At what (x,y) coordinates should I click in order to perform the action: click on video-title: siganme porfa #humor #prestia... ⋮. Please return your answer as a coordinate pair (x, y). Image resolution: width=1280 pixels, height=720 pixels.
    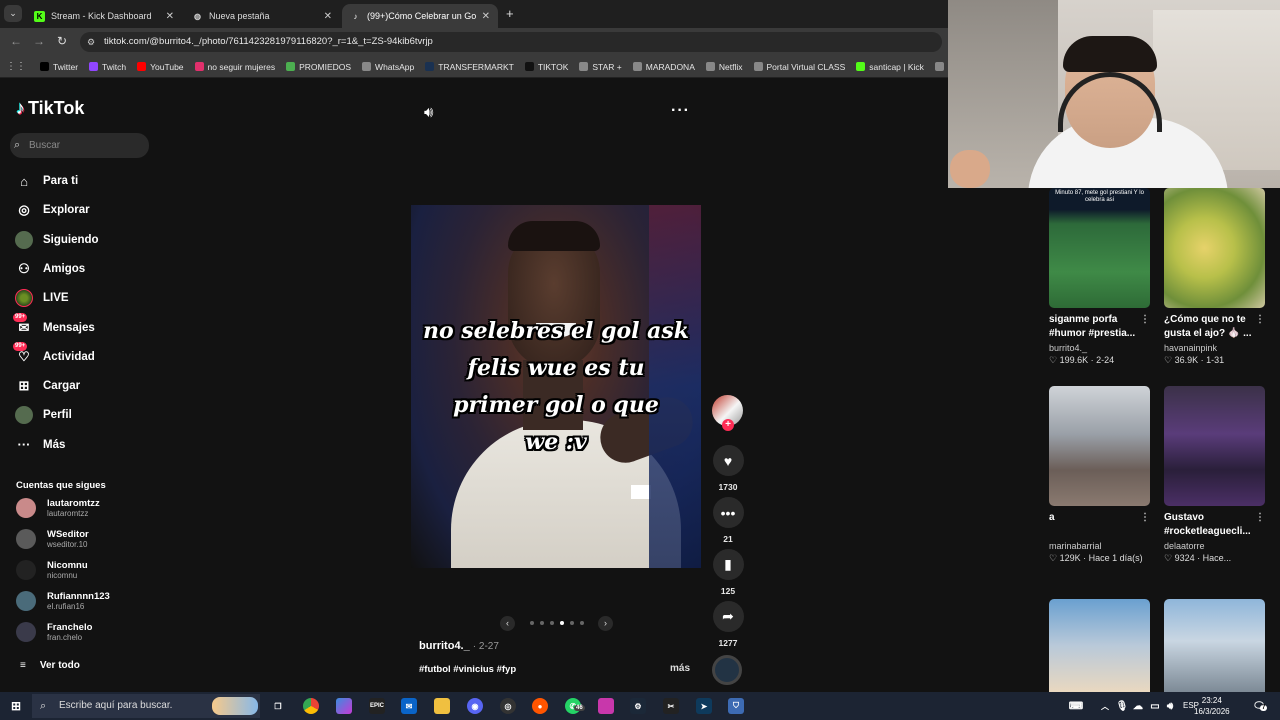
    Looking at the image, I should click on (1099, 327).